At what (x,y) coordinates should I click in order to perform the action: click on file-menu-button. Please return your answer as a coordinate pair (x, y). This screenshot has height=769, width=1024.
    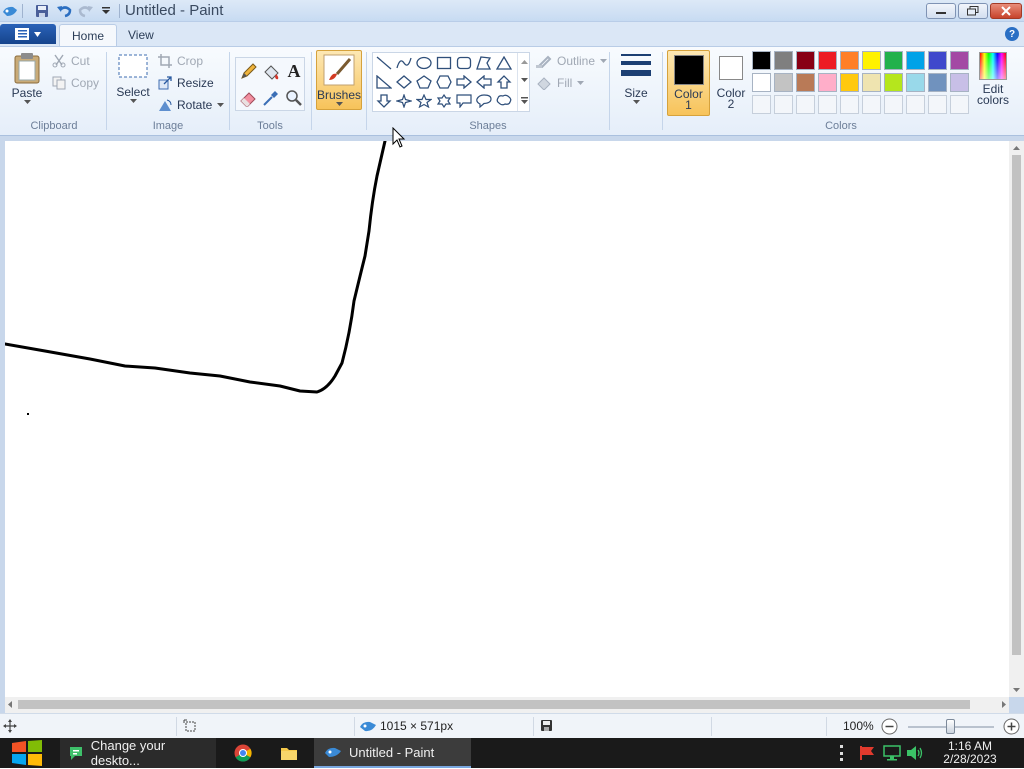
    Looking at the image, I should click on (28, 34).